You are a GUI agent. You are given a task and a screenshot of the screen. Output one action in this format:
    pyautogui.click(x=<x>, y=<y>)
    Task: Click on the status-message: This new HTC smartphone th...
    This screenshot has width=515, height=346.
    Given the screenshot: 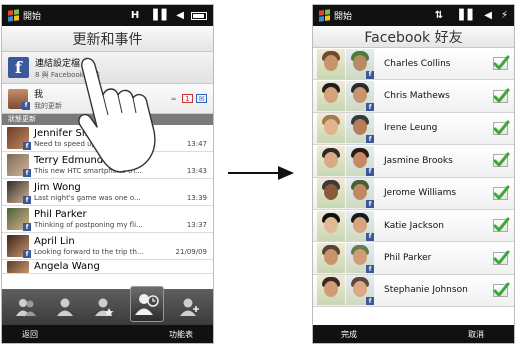 What is the action you would take?
    pyautogui.click(x=88, y=171)
    